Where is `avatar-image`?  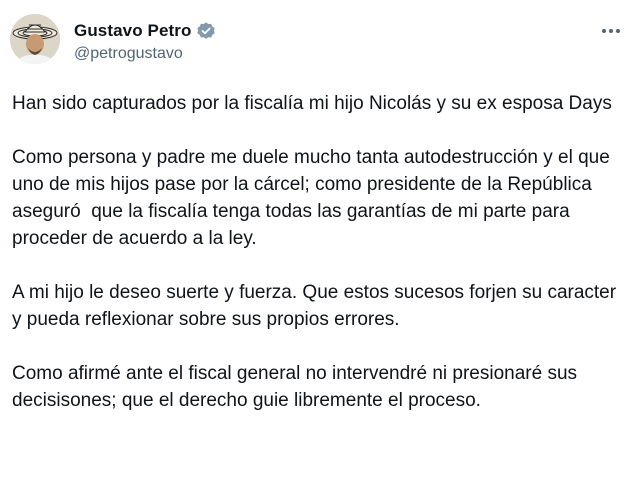 avatar-image is located at coordinates (35, 39).